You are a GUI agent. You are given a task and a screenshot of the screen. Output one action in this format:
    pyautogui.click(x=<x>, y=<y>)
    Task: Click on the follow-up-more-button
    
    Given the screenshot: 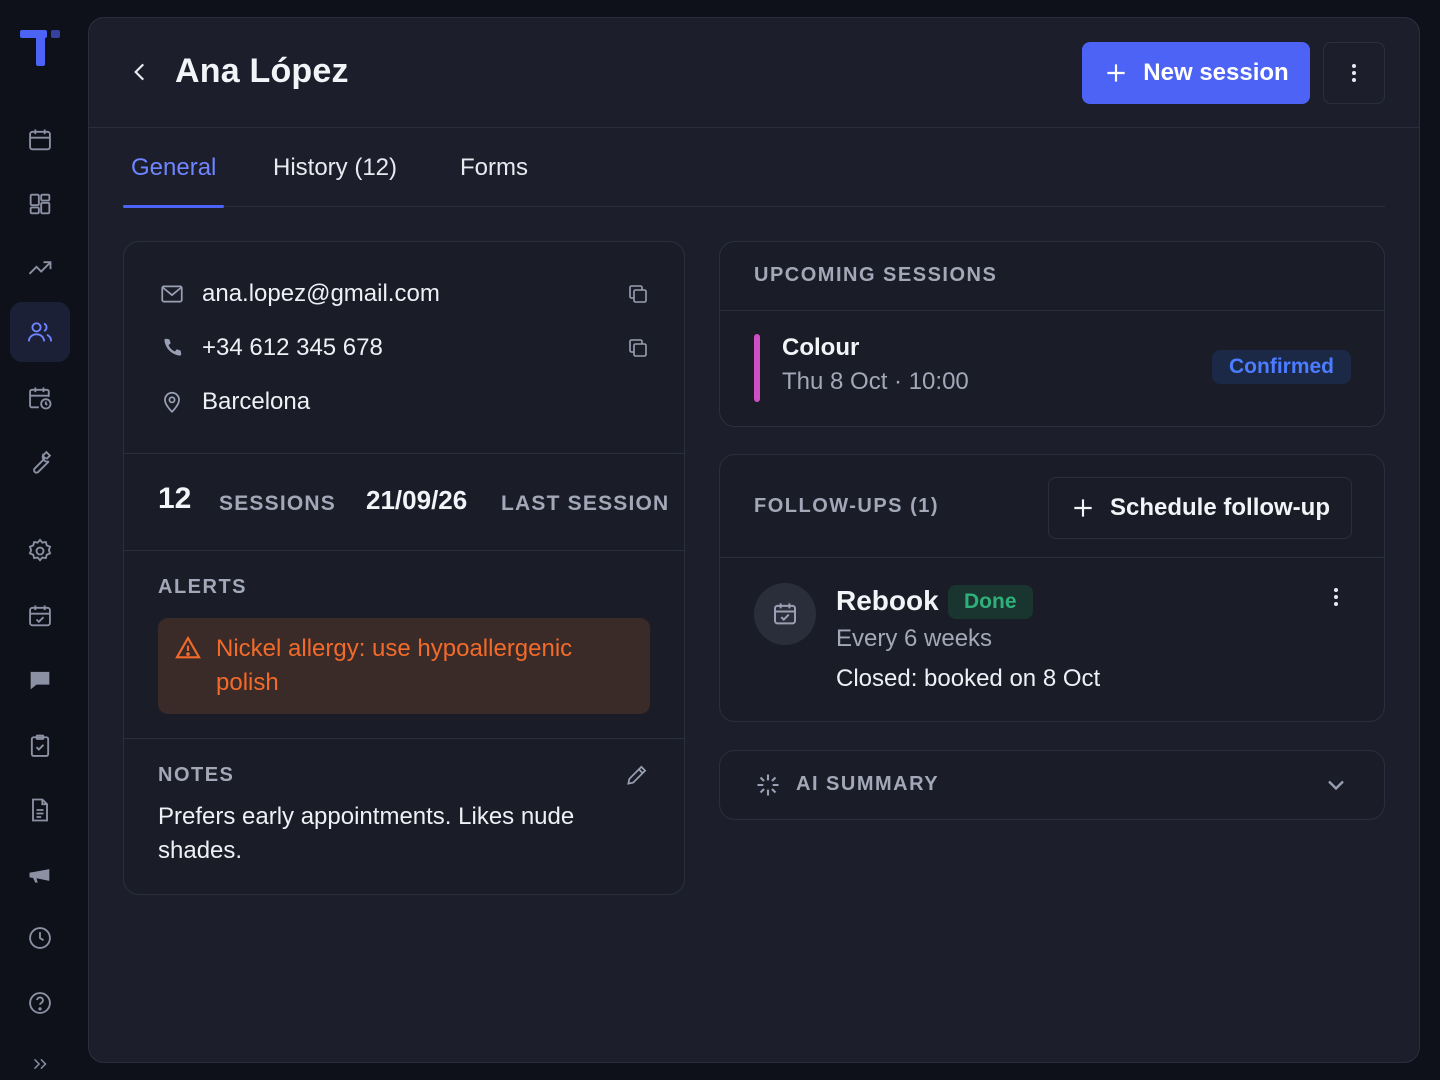 What is the action you would take?
    pyautogui.click(x=1336, y=597)
    